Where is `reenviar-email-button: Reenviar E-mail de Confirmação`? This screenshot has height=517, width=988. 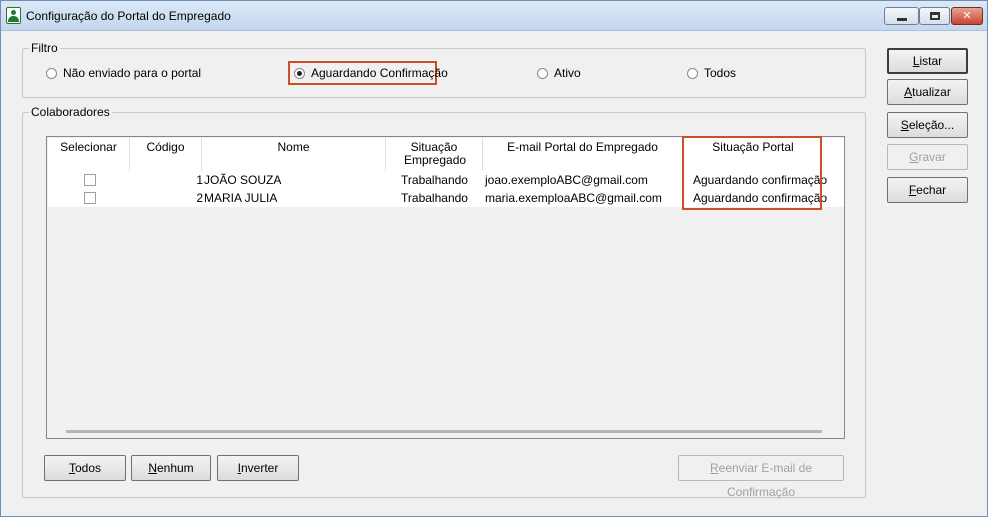 reenviar-email-button: Reenviar E-mail de Confirmação is located at coordinates (761, 477).